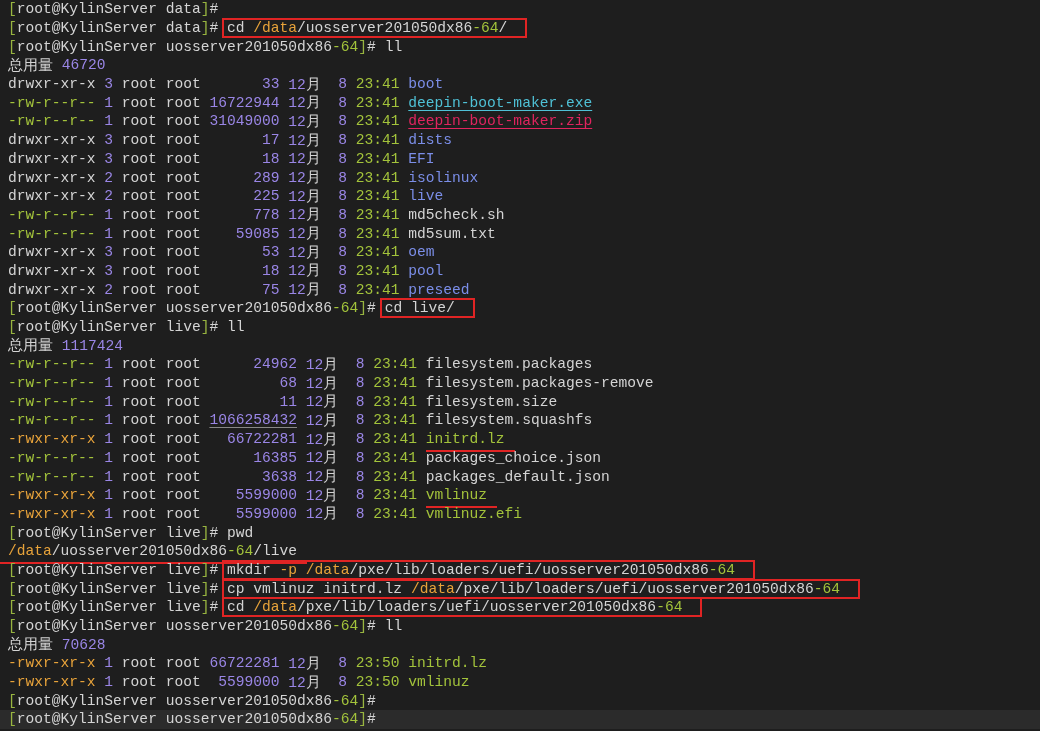 This screenshot has width=1040, height=731. I want to click on command-text: cp vmlinuz initrd.lz /data/pxe/lib/loaders/uefi/uosserver201050dx86-64, so click(541, 588).